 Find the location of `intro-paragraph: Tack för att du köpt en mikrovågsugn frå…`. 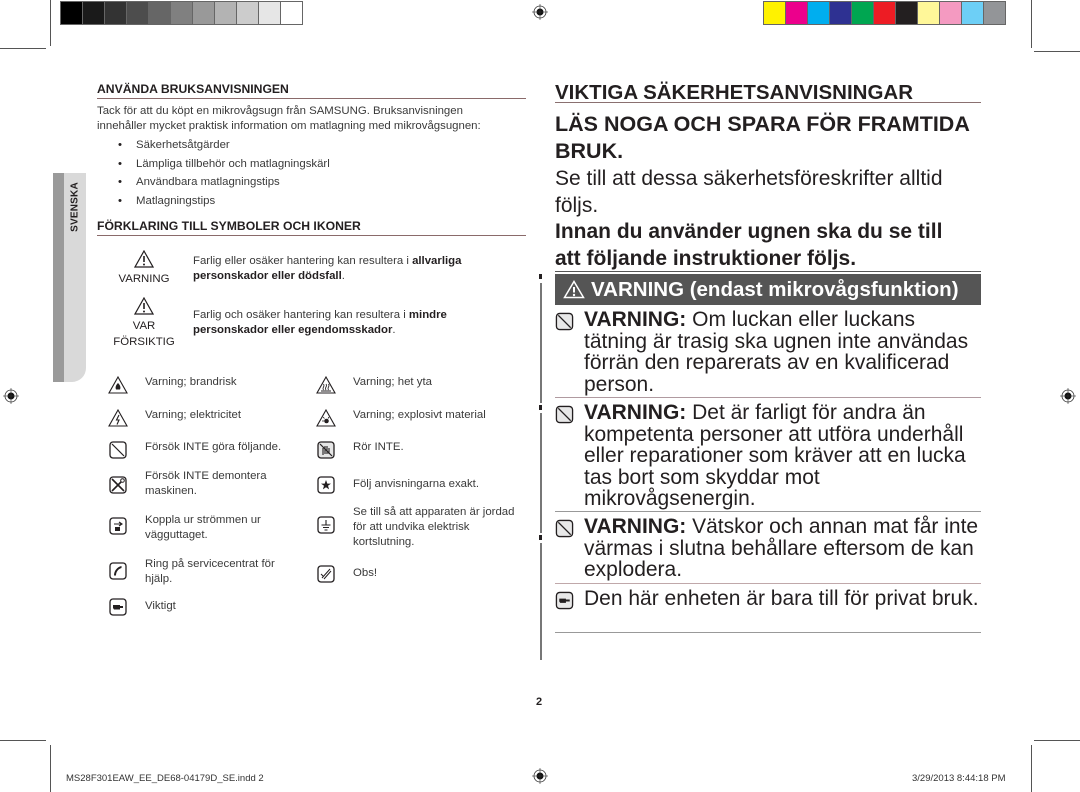

intro-paragraph: Tack för att du köpt en mikrovågsugn frå… is located at coordinates (317, 119).